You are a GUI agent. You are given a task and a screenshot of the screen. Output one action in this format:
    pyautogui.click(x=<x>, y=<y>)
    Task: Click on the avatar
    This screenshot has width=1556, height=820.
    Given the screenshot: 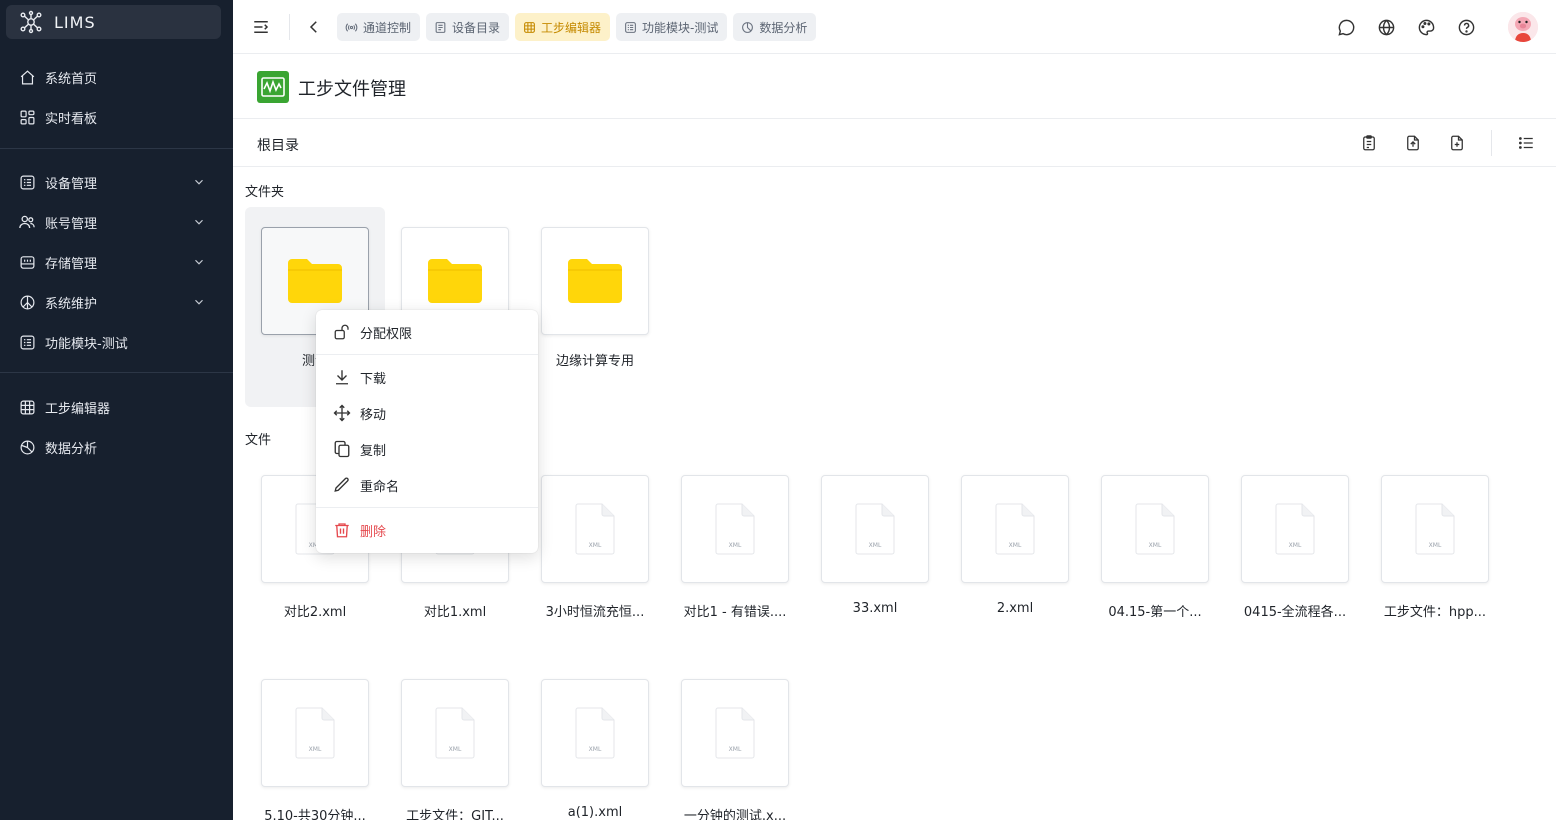 What is the action you would take?
    pyautogui.click(x=1523, y=27)
    